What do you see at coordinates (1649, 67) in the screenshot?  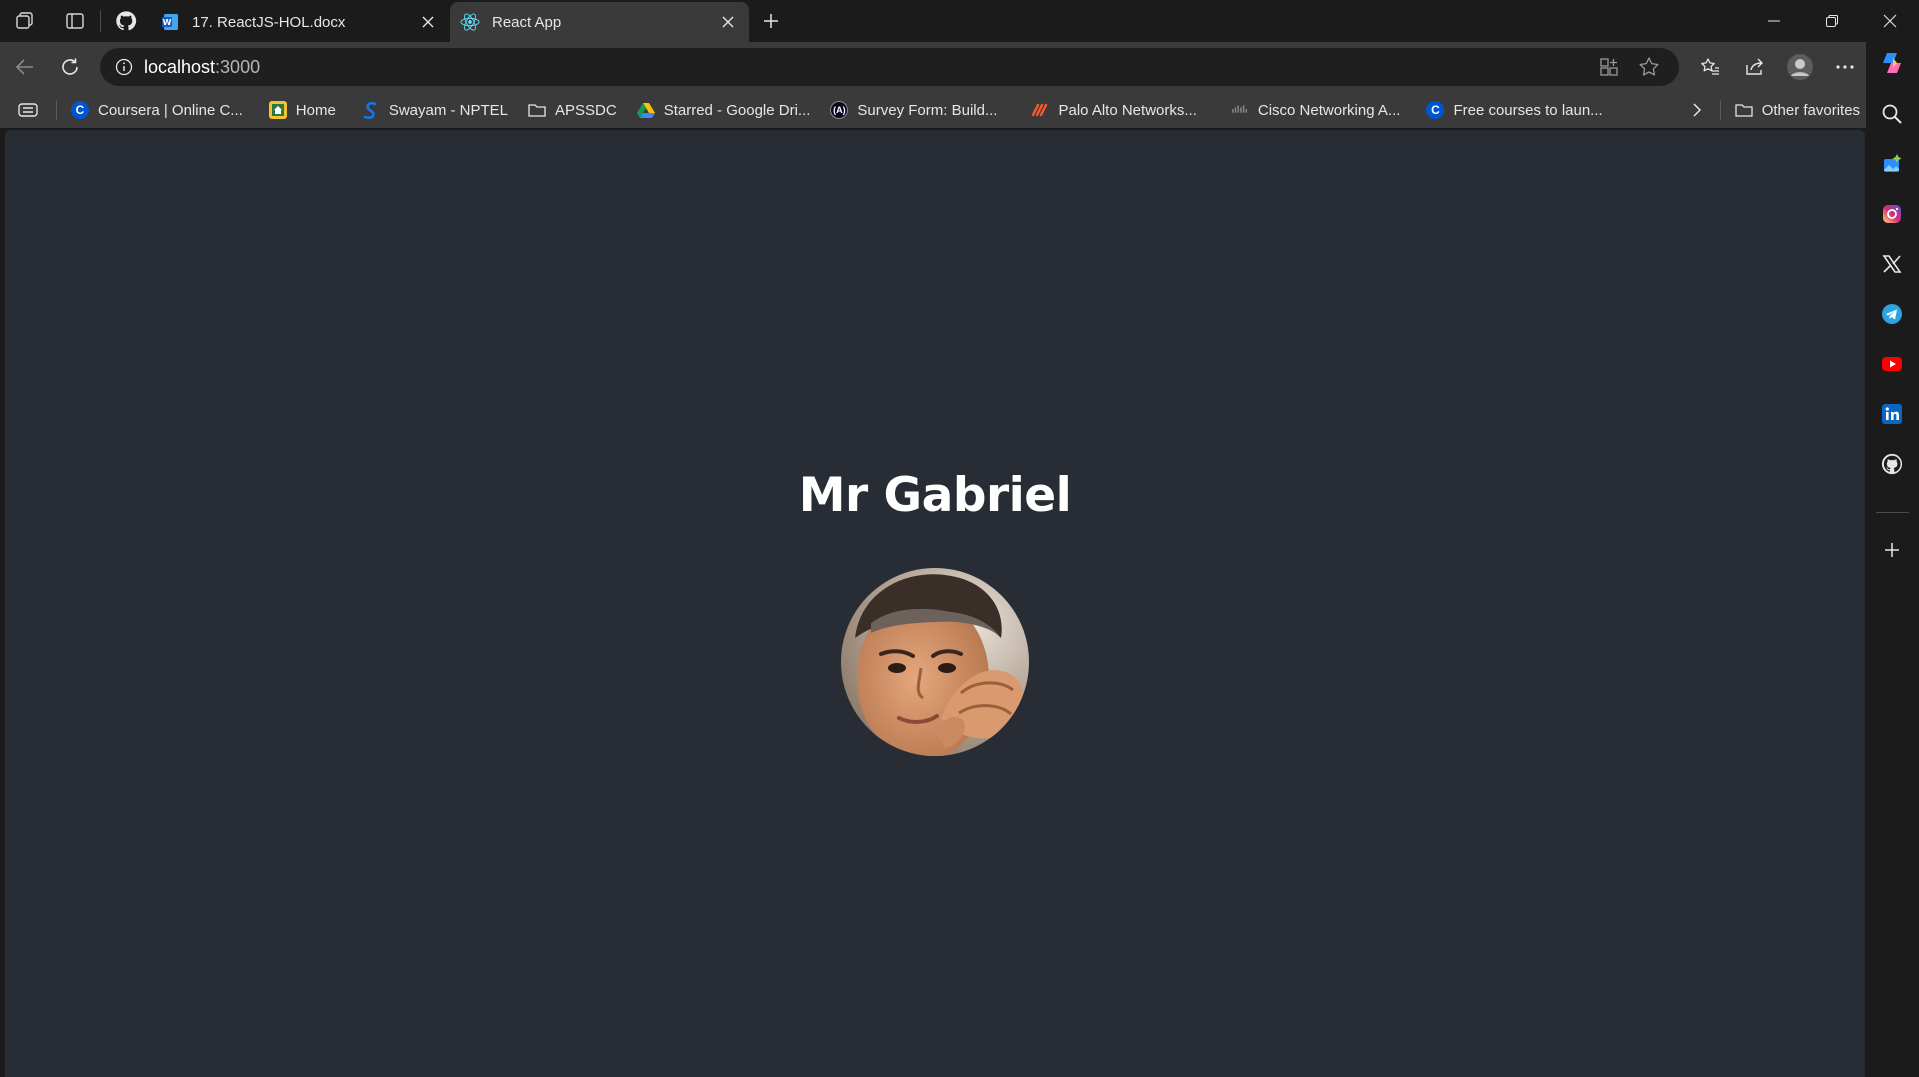 I see `favorite-star-icon` at bounding box center [1649, 67].